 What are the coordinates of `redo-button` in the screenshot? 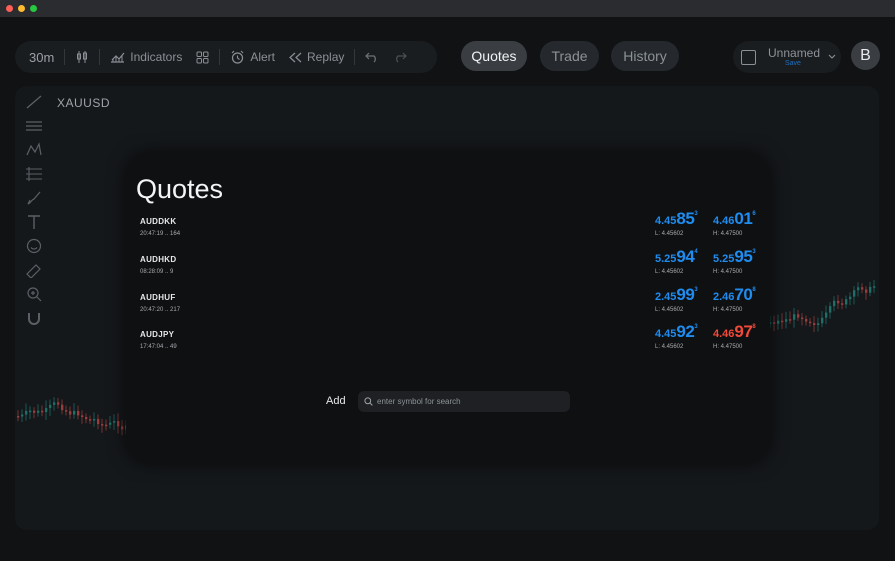 It's located at (400, 57).